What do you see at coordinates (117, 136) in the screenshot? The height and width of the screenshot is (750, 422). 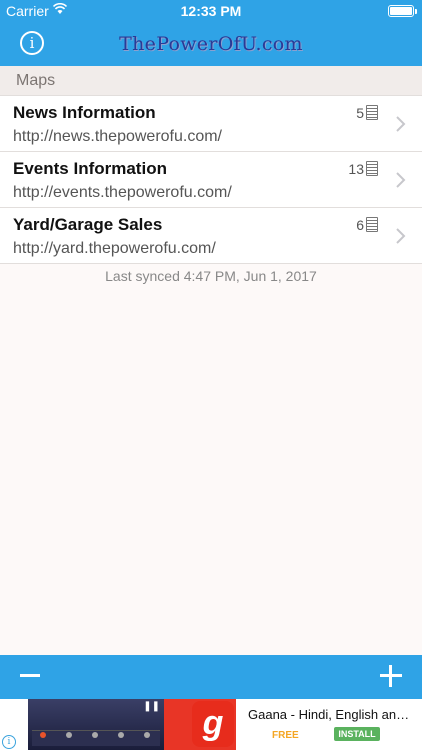 I see `item-url: http://news.thepowerofu.com/` at bounding box center [117, 136].